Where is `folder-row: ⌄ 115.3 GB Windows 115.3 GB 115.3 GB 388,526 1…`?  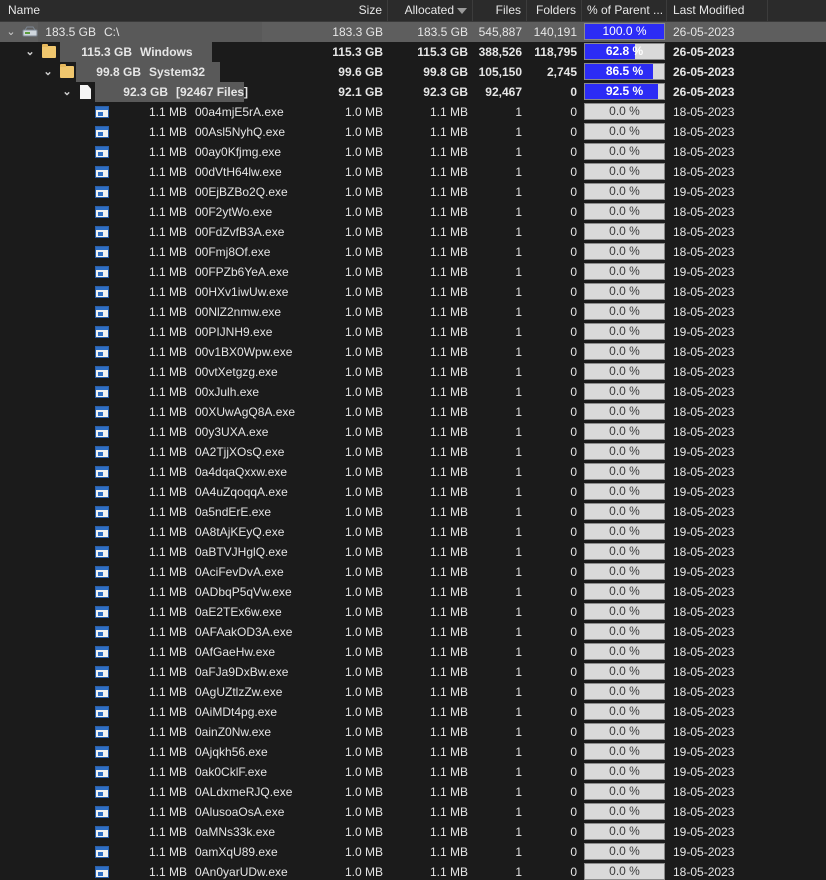
folder-row: ⌄ 115.3 GB Windows 115.3 GB 115.3 GB 388,526 1… is located at coordinates (413, 52).